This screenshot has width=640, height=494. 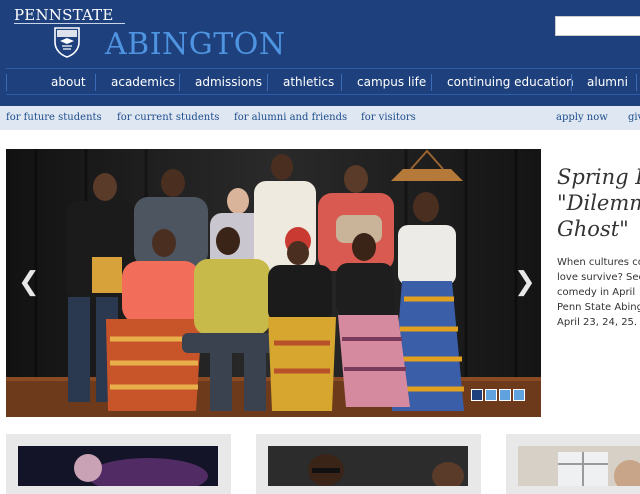 What do you see at coordinates (525, 282) in the screenshot?
I see `slide-next-icon: ❯` at bounding box center [525, 282].